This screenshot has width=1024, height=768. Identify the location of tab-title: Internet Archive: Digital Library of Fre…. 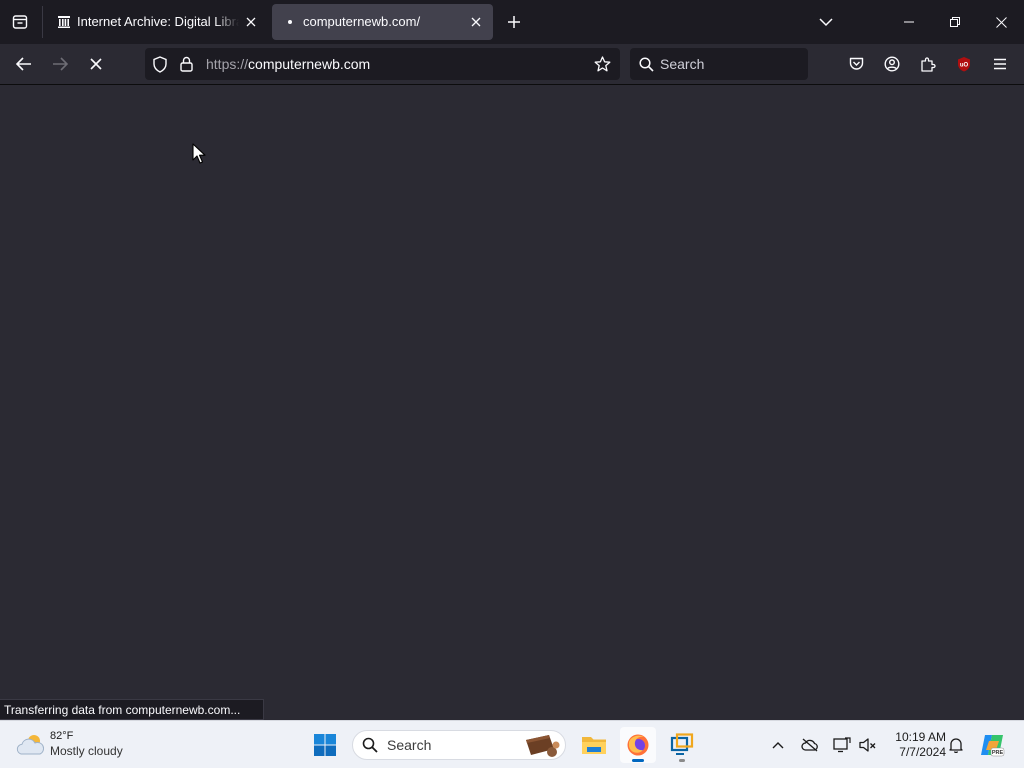
(158, 21).